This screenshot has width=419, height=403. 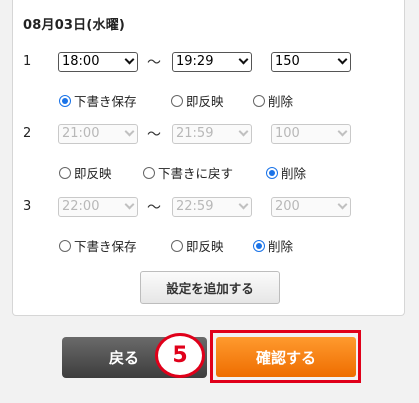 I want to click on date-heading: 08月03日(水曜), so click(x=74, y=25).